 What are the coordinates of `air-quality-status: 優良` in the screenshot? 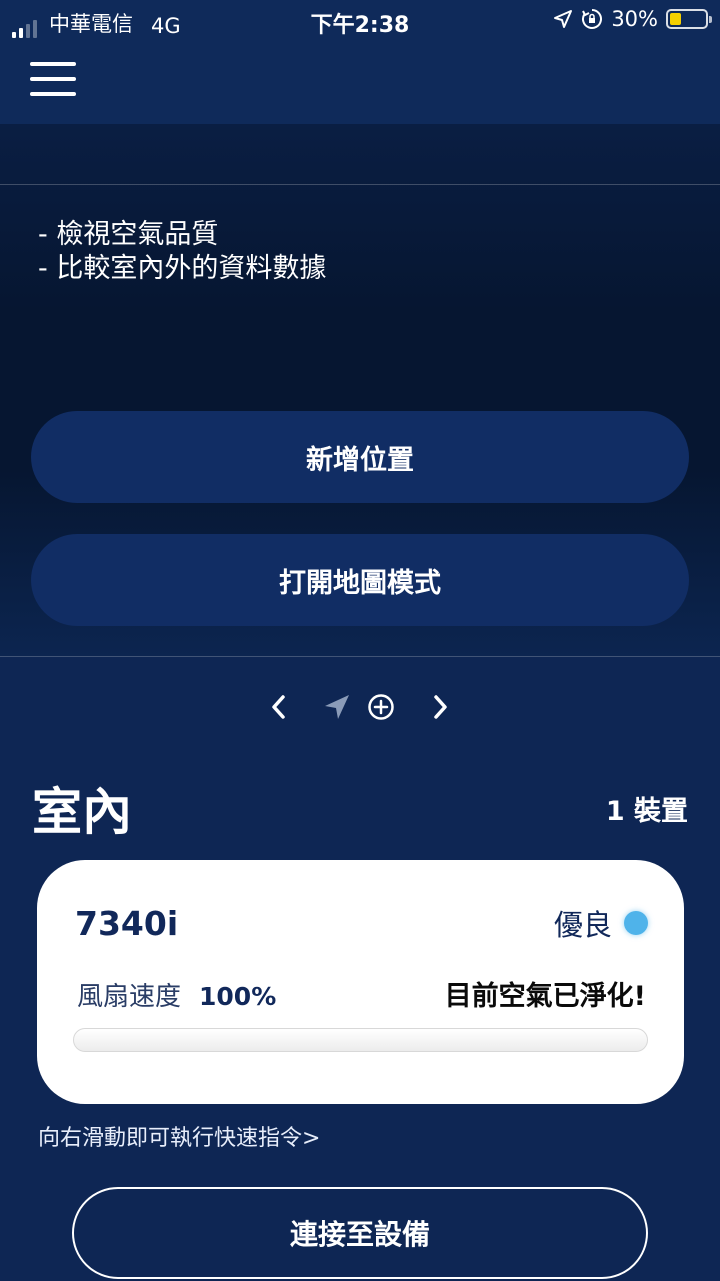 It's located at (601, 923).